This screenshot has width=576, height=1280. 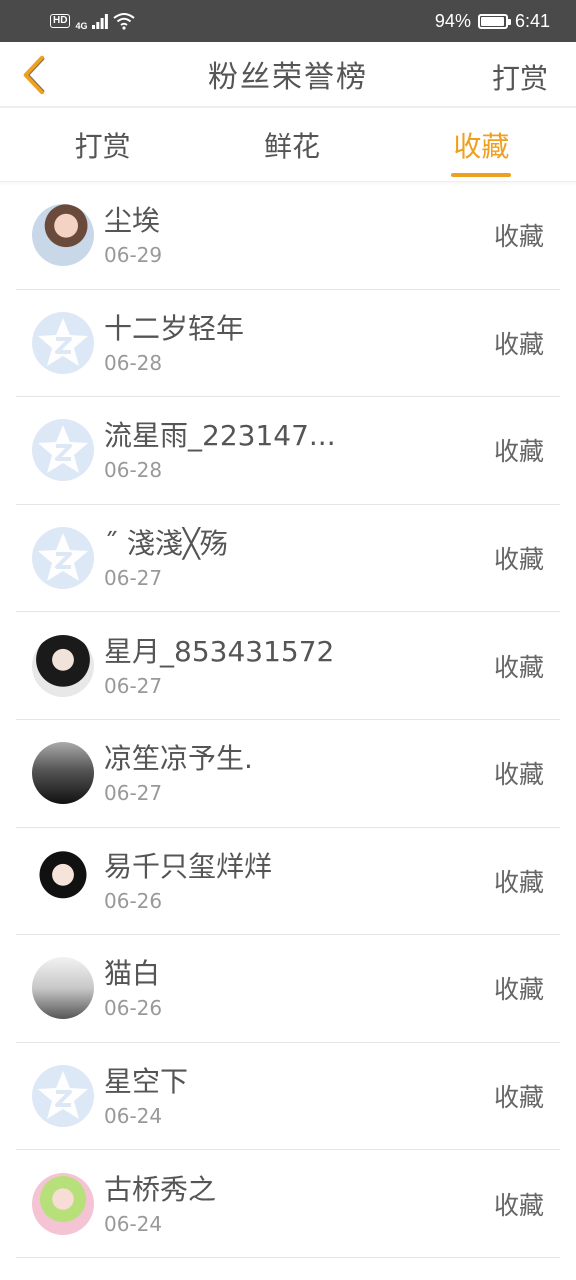 What do you see at coordinates (452, 20) in the screenshot?
I see `battery-percent: 94%` at bounding box center [452, 20].